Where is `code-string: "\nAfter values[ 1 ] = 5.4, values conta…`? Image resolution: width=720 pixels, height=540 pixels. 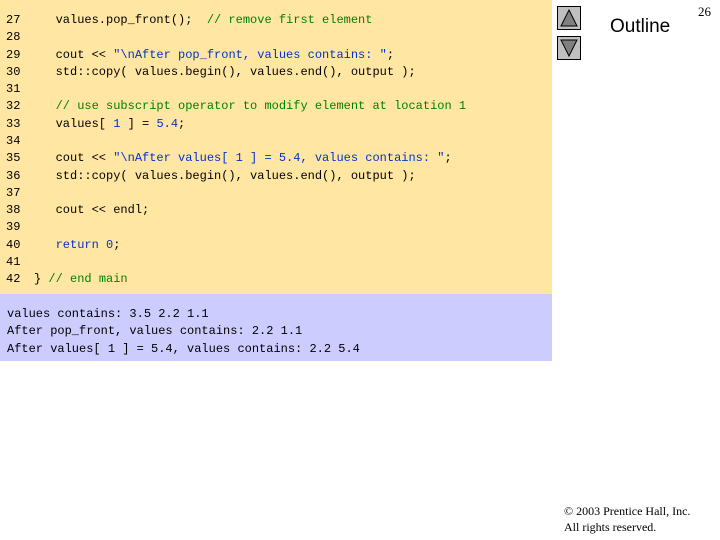 code-string: "\nAfter values[ 1 ] = 5.4, values conta… is located at coordinates (279, 158).